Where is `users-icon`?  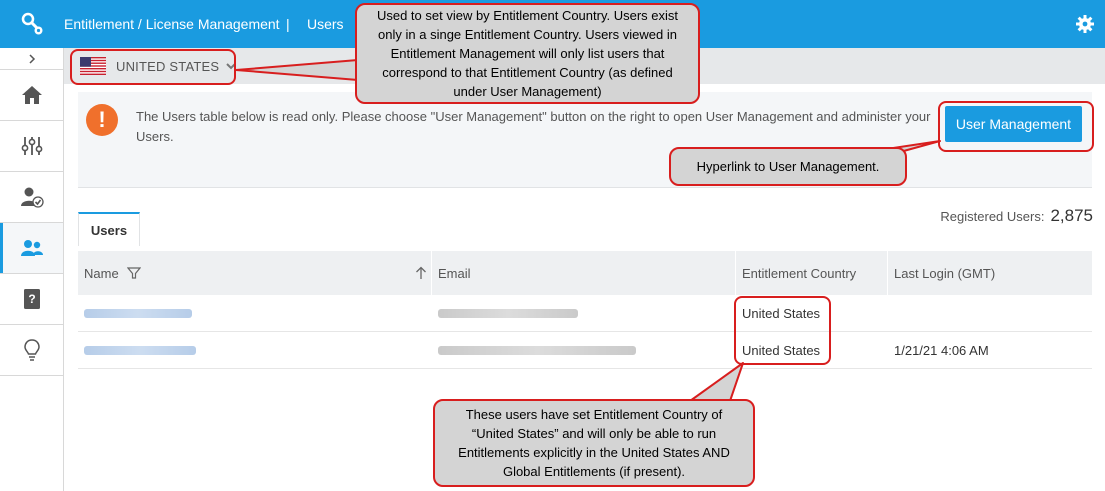
users-icon is located at coordinates (31, 248).